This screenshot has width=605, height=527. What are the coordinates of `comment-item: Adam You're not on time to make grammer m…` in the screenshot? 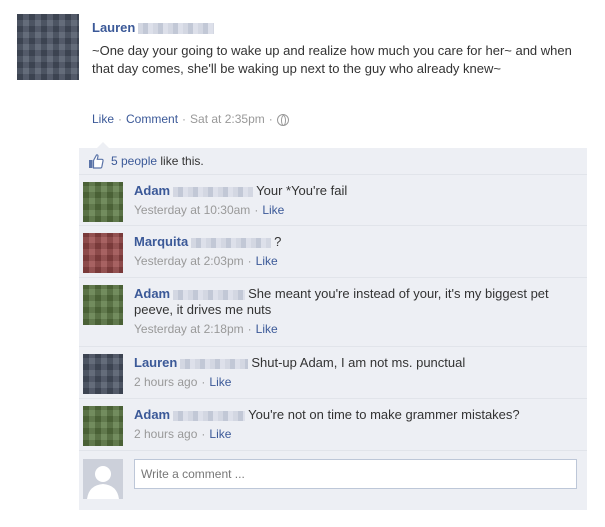 It's located at (333, 424).